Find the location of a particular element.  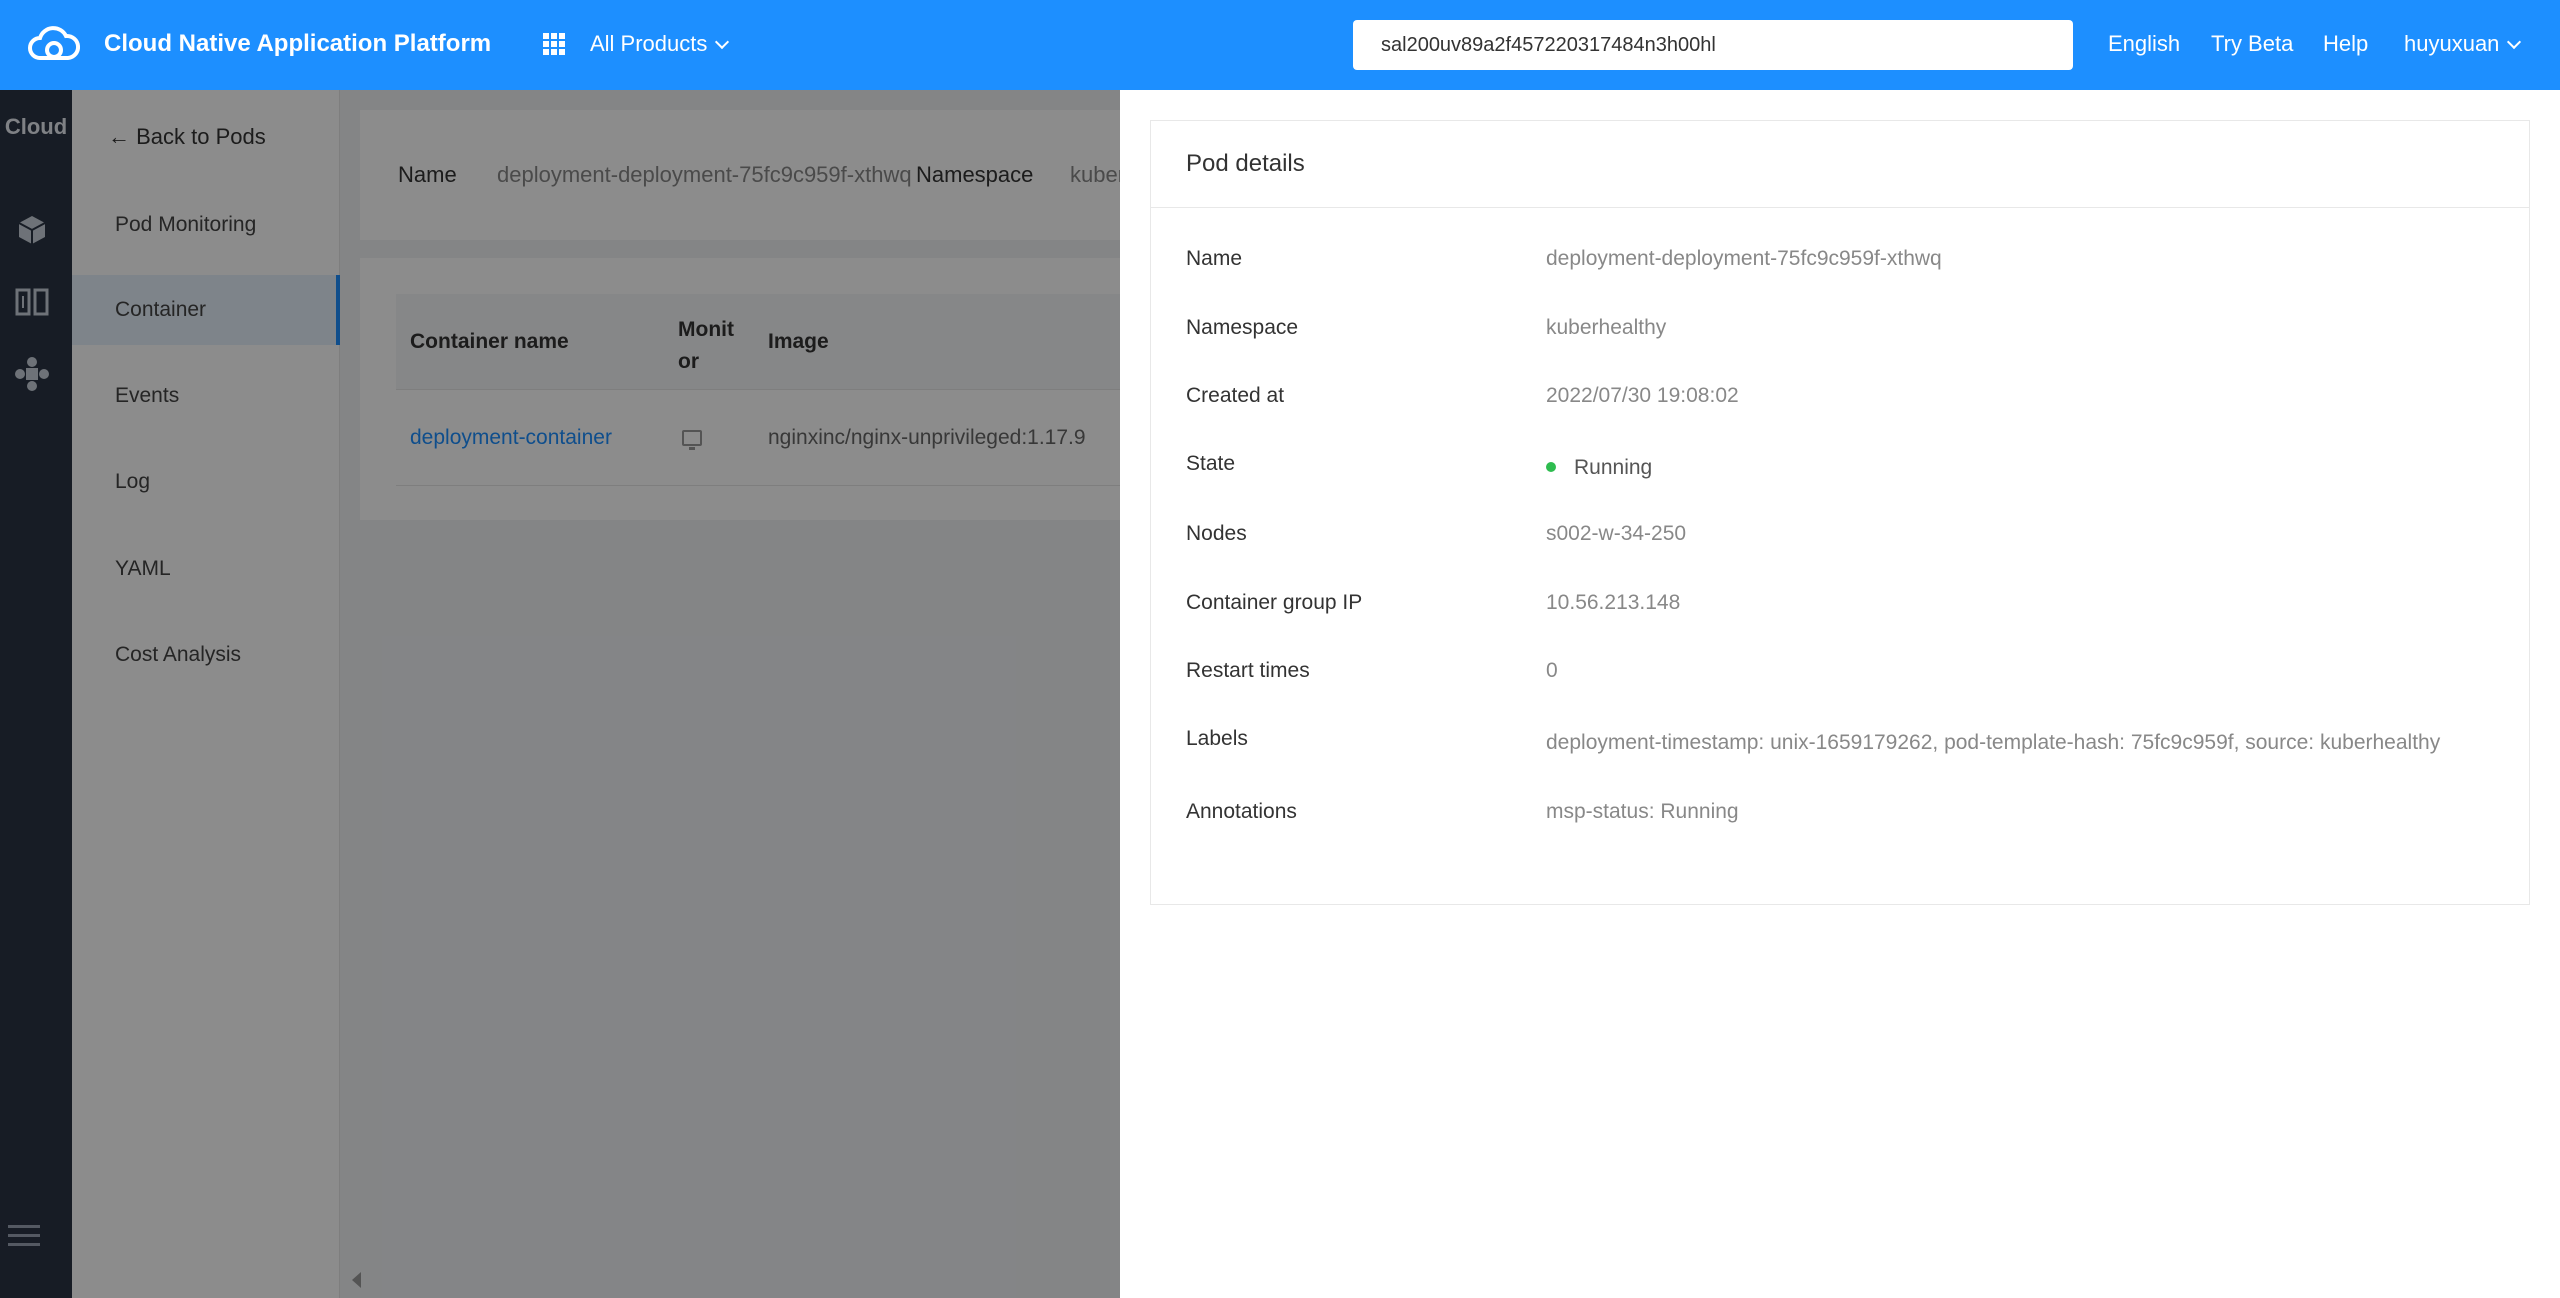

state-value: Running is located at coordinates (1599, 468).